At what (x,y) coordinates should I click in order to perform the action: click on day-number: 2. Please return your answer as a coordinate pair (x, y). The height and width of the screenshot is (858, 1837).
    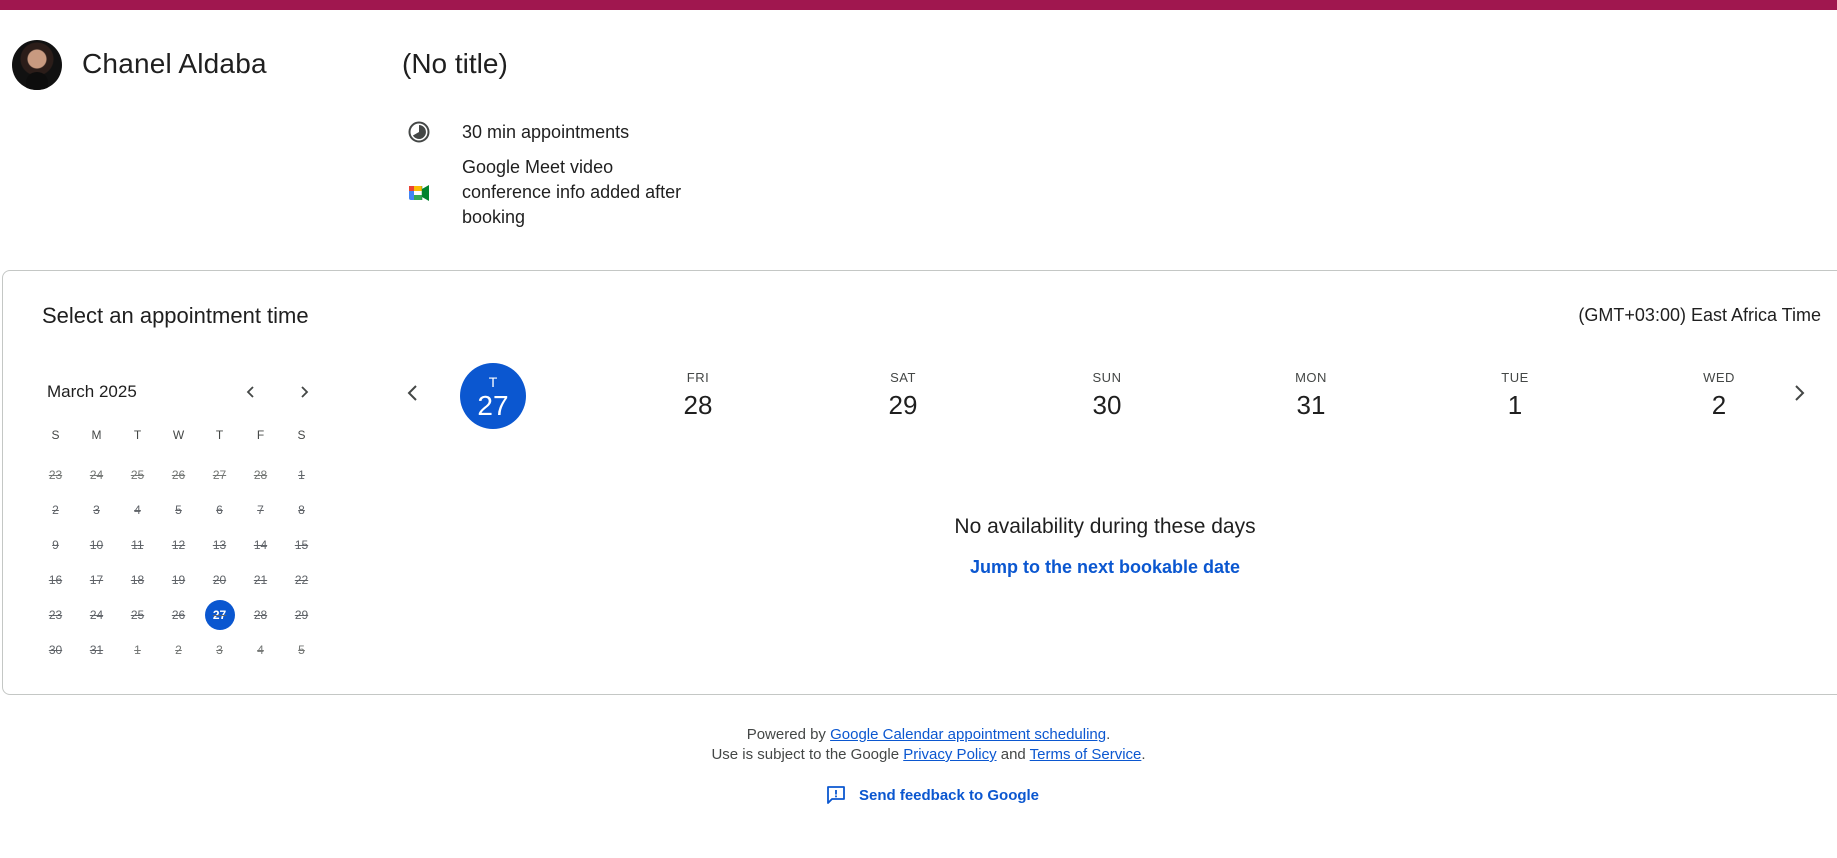
    Looking at the image, I should click on (1719, 405).